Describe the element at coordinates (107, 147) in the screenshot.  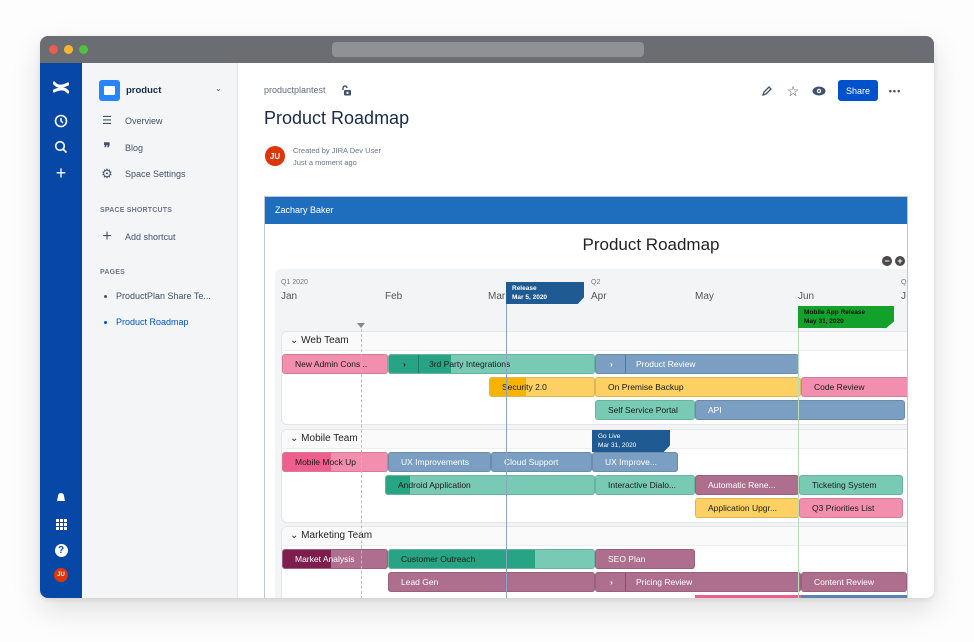
I see `blog-quote-icon: ❞` at that location.